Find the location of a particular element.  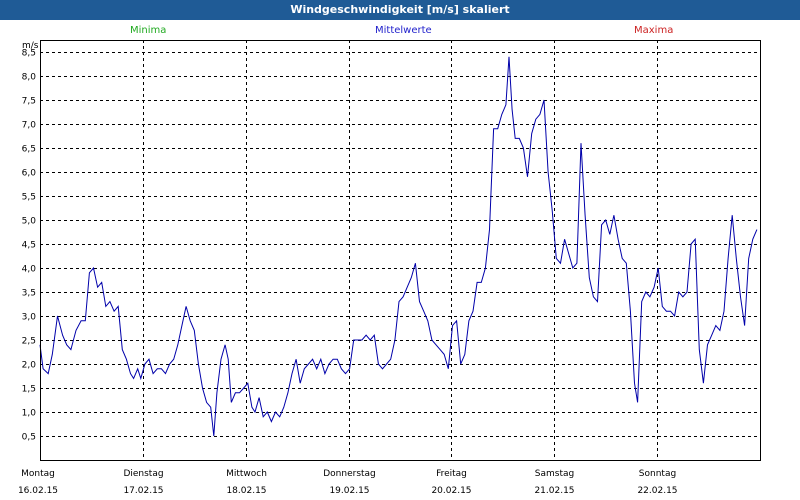

y-tick-label: 7,5 is located at coordinates (29, 102).